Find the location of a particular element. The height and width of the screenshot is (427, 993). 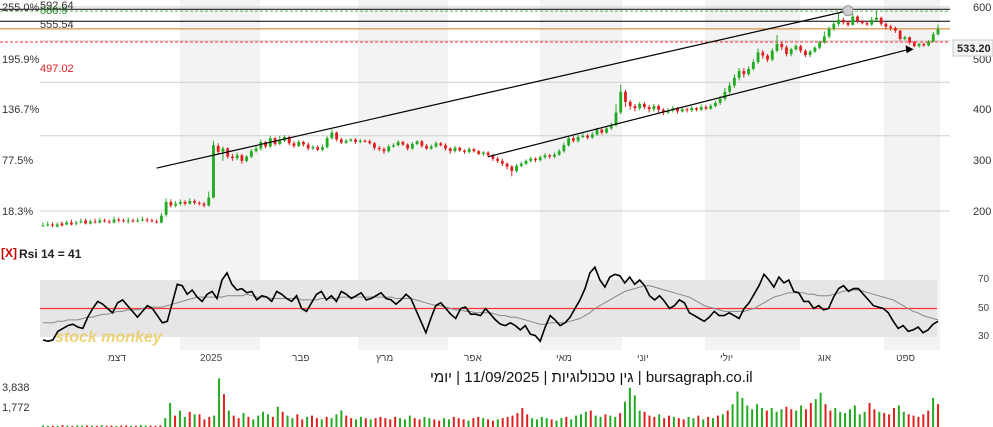

rsi-close-button: [X] is located at coordinates (9, 253).